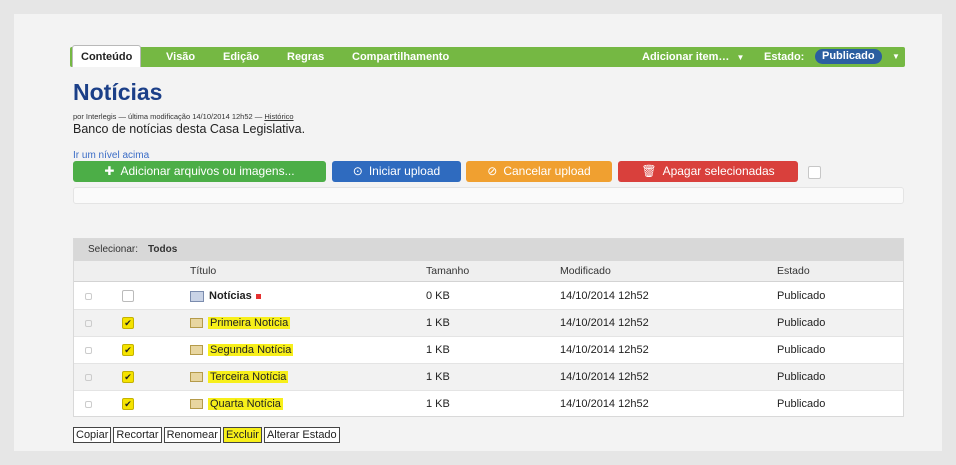 This screenshot has width=956, height=465. Describe the element at coordinates (718, 171) in the screenshot. I see `delete-selected-label: Apagar selecionadas` at that location.